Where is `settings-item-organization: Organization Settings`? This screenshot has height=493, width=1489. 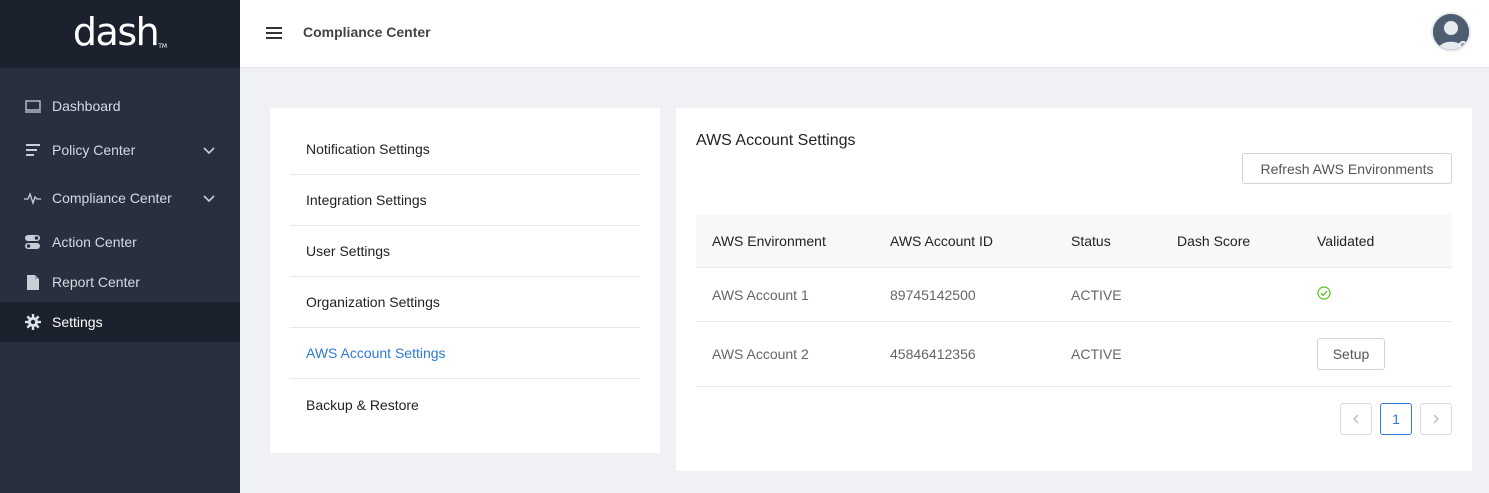 settings-item-organization: Organization Settings is located at coordinates (465, 302).